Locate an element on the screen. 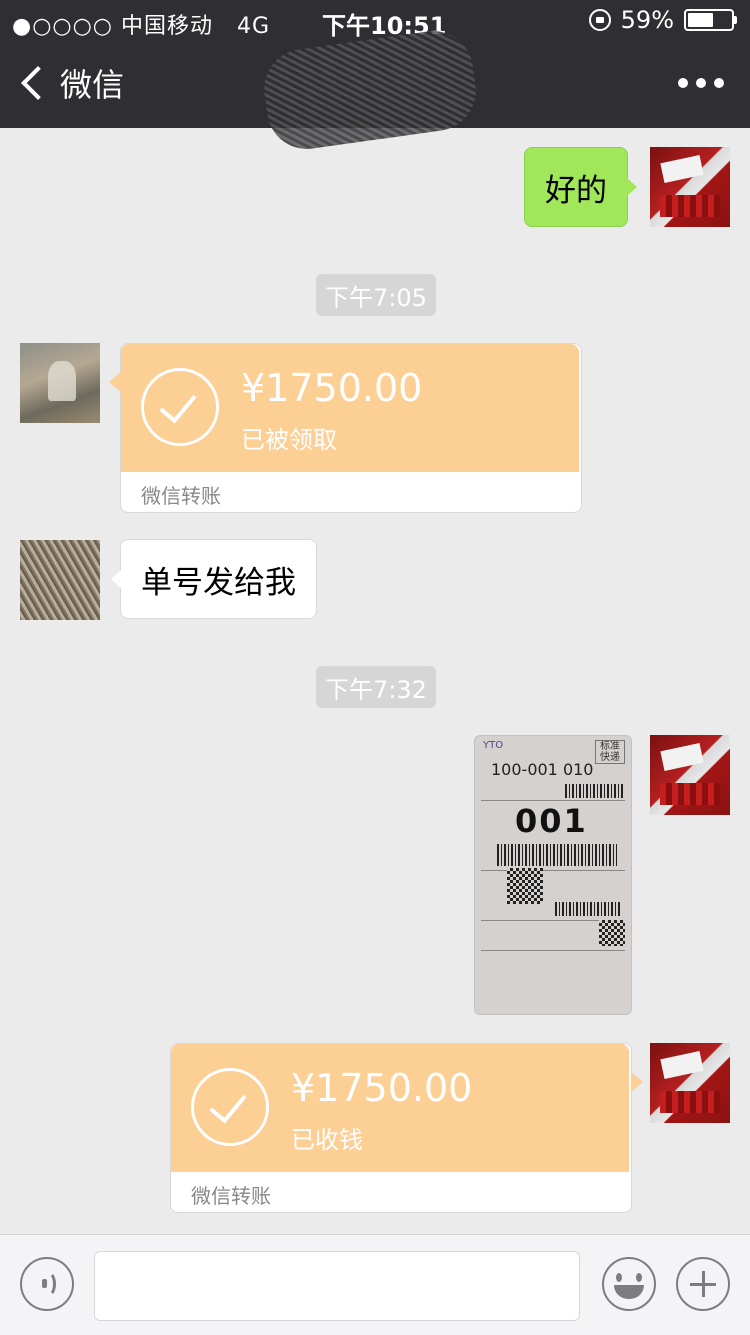 The image size is (750, 1335). carrier-info: ●○○○○ 中国移动 4G is located at coordinates (141, 24).